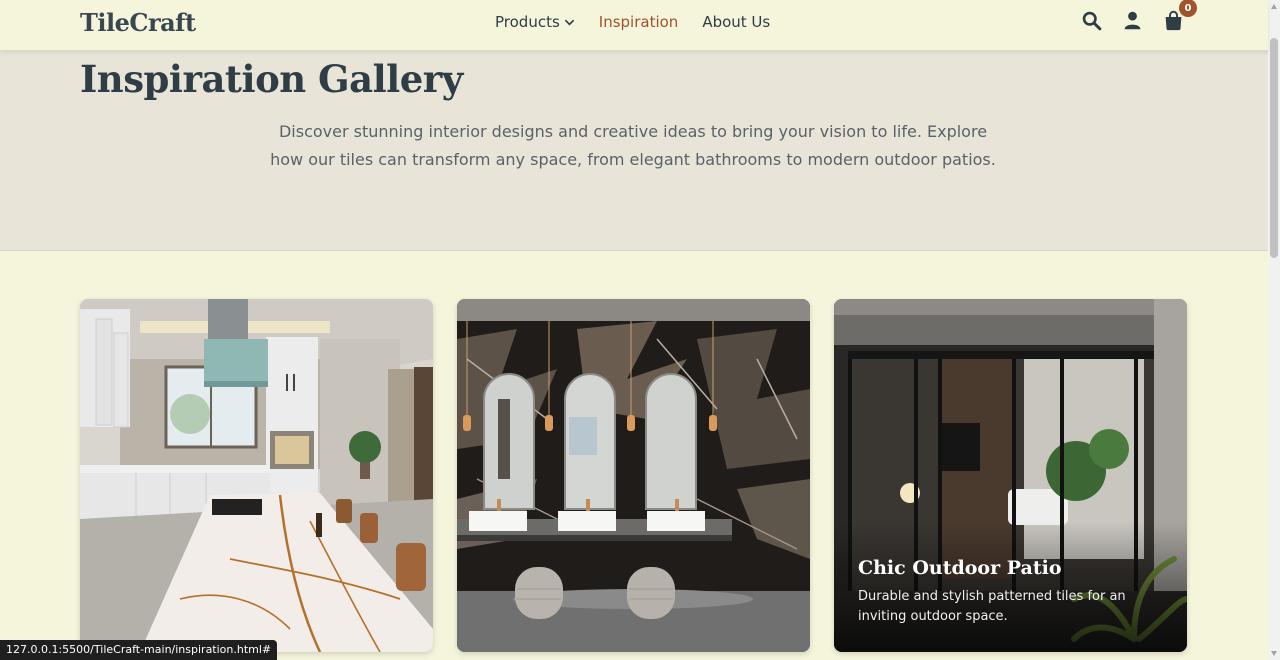  Describe the element at coordinates (1091, 20) in the screenshot. I see `search-icon` at that location.